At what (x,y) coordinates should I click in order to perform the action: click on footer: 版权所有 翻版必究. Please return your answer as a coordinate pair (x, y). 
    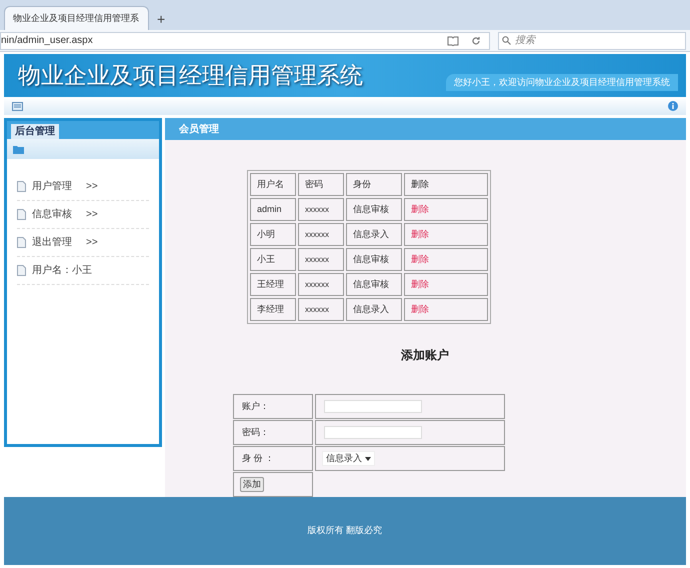
    Looking at the image, I should click on (345, 531).